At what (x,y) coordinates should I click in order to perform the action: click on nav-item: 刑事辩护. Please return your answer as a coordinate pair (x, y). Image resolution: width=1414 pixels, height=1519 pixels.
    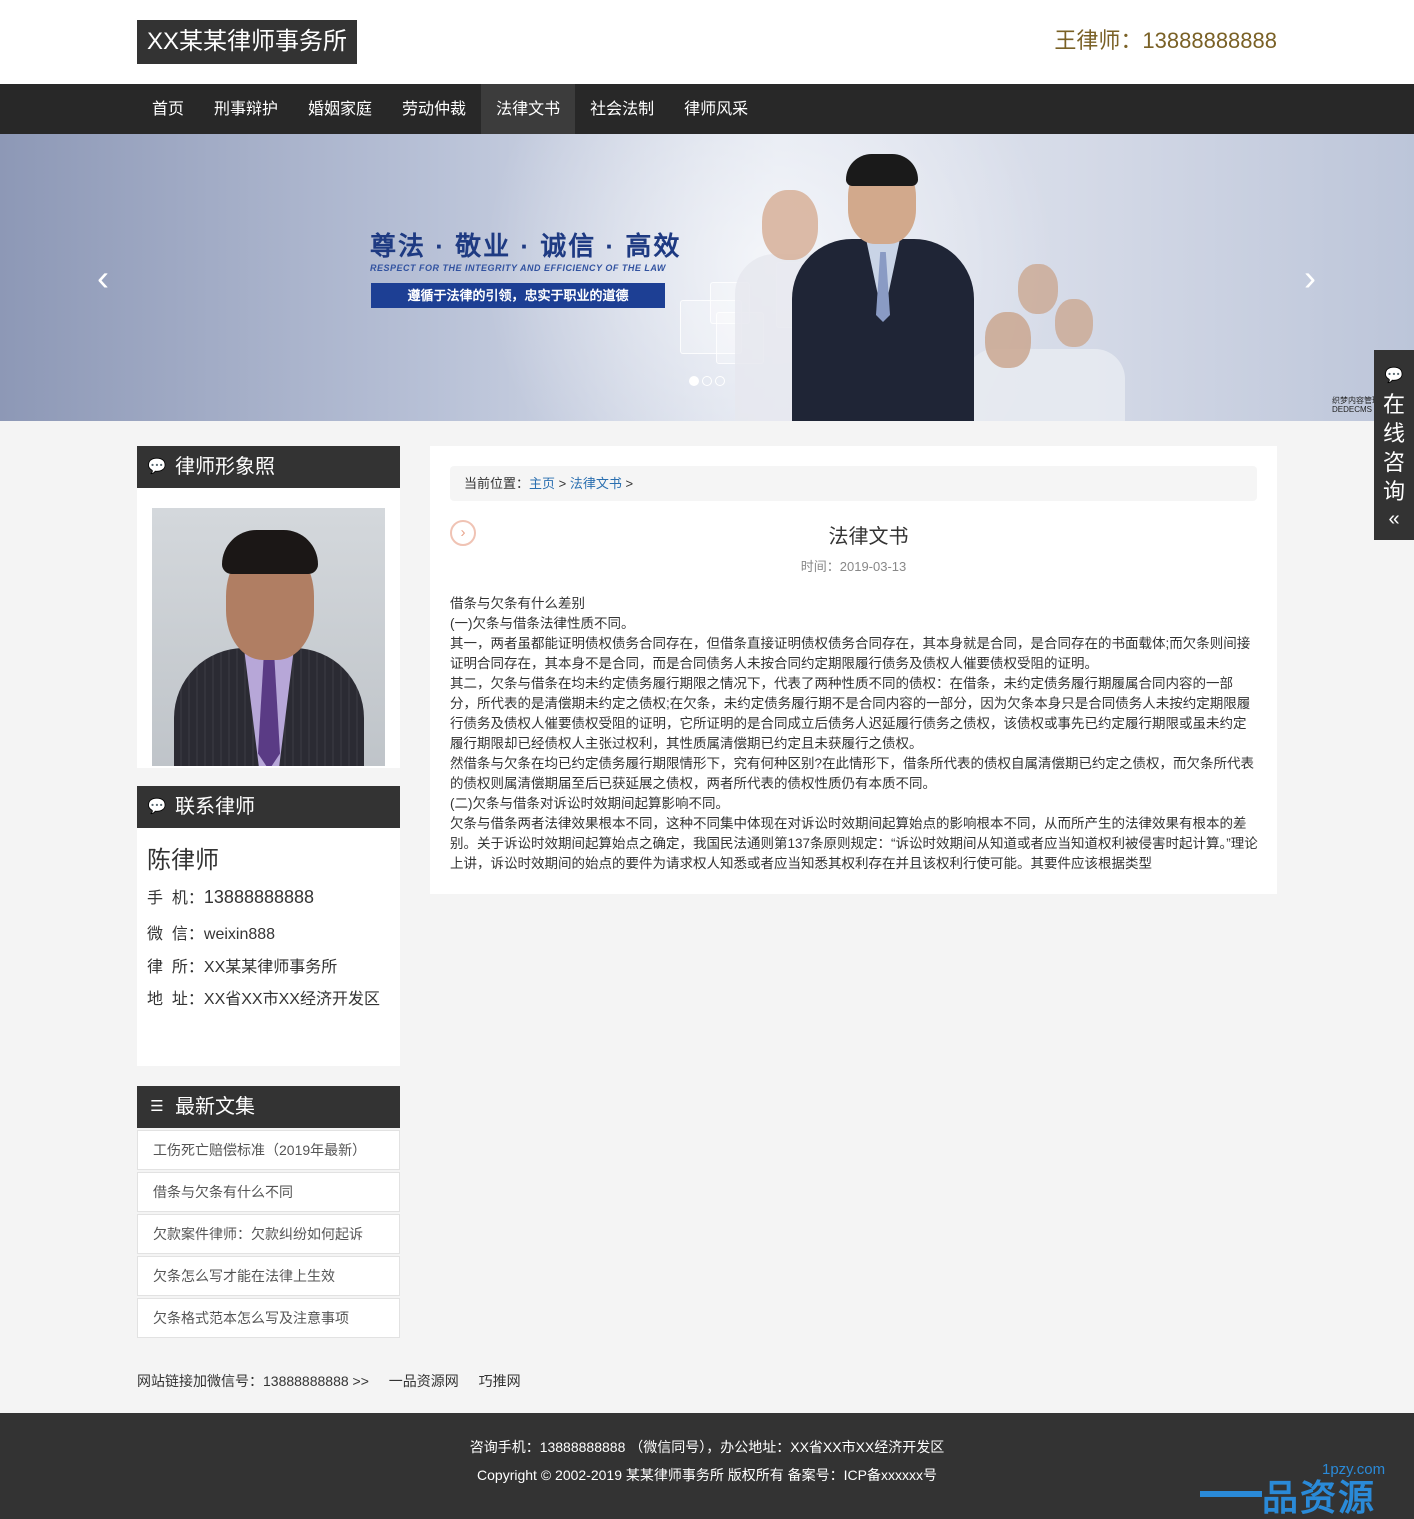
    Looking at the image, I should click on (246, 109).